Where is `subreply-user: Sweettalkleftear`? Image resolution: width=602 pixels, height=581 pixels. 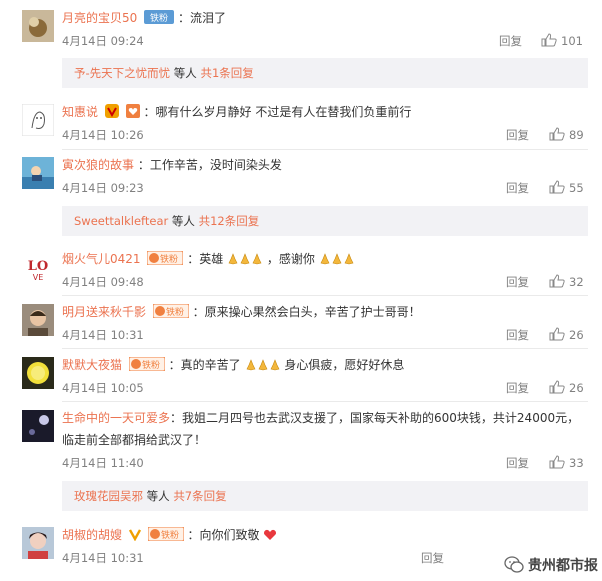
subreply-user: Sweettalkleftear is located at coordinates (121, 221).